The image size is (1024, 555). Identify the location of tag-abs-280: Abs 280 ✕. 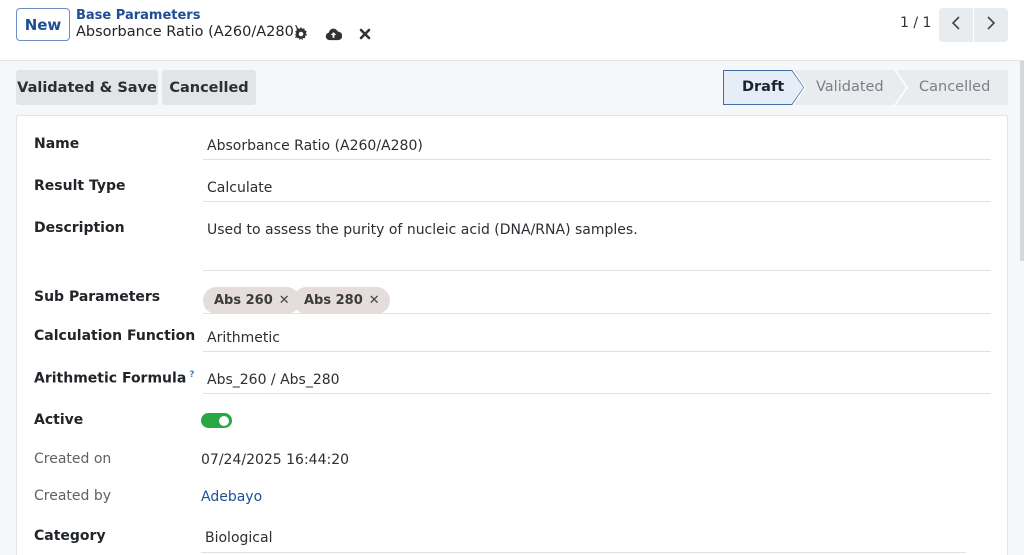
(341, 300).